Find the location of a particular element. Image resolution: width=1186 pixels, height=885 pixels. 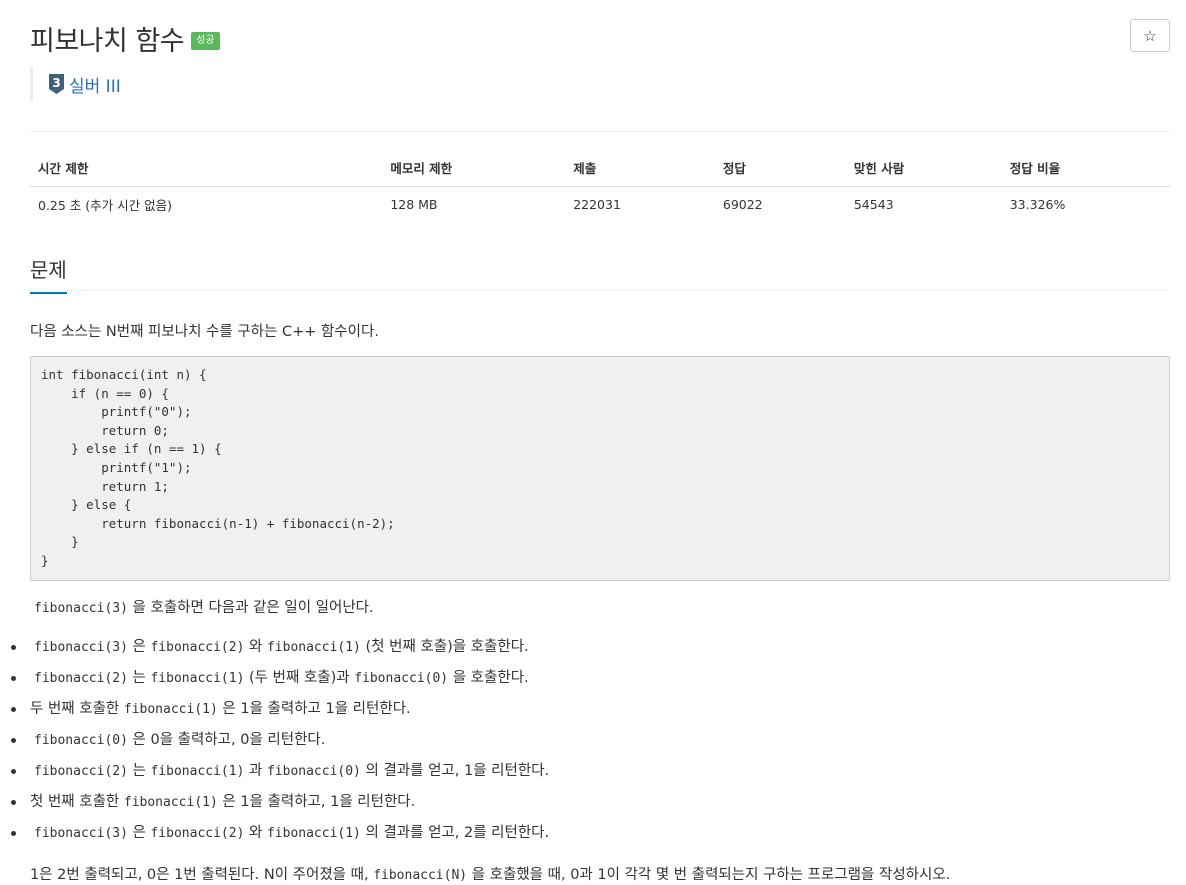

step-text: 을 호출한다. is located at coordinates (488, 678).